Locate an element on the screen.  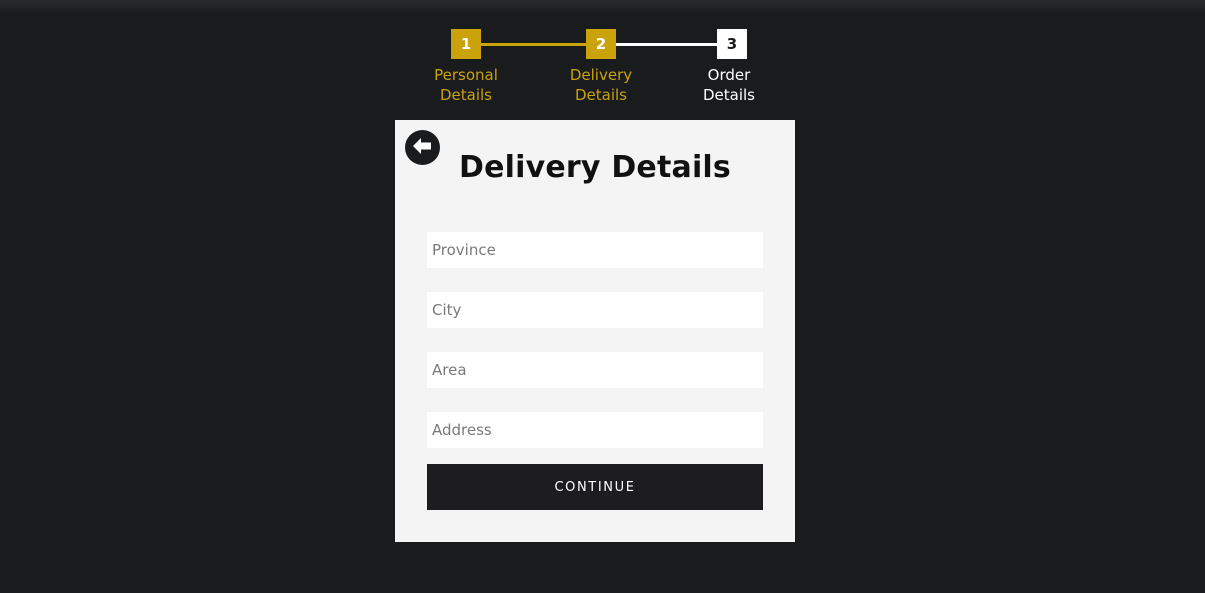
area-field is located at coordinates (595, 370).